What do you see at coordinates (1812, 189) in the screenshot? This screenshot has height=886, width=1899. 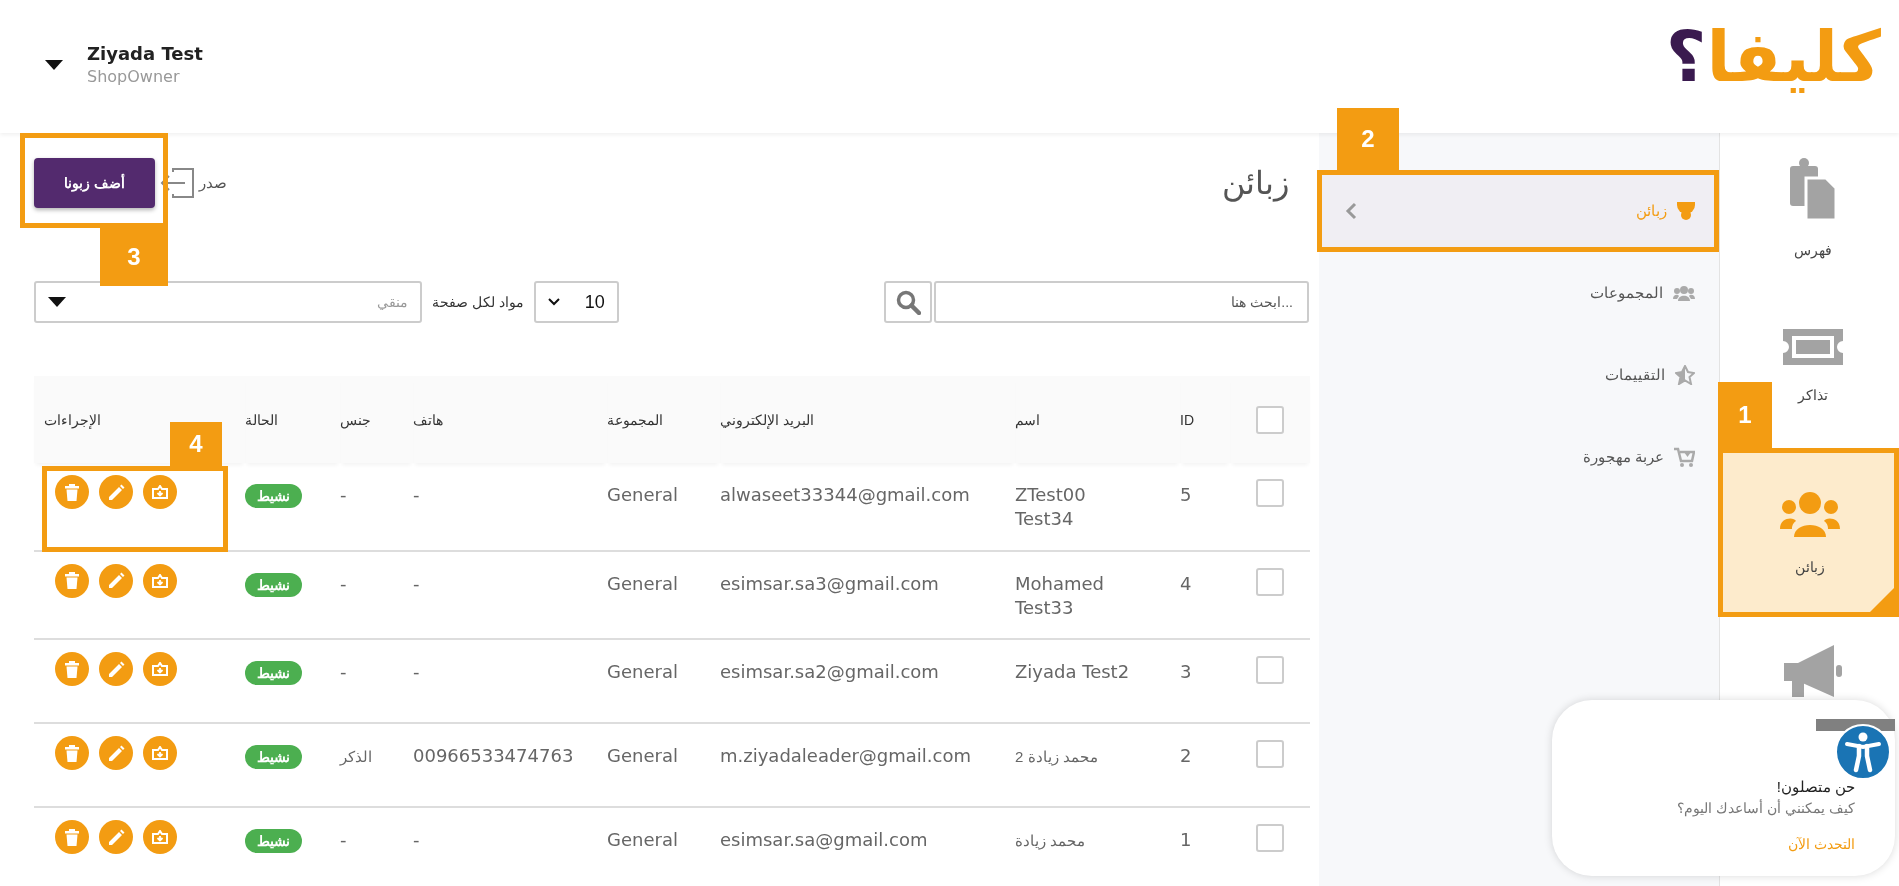 I see `clipboard-icon` at bounding box center [1812, 189].